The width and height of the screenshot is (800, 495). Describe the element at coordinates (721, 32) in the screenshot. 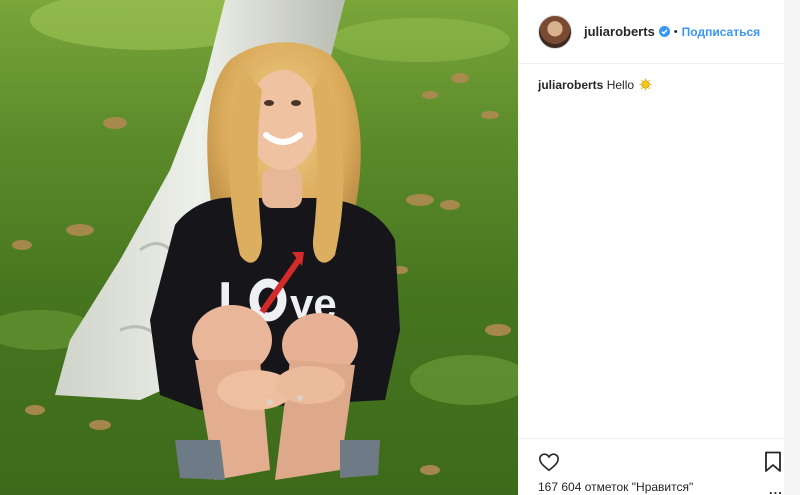

I see `follow-button: Подписаться` at that location.